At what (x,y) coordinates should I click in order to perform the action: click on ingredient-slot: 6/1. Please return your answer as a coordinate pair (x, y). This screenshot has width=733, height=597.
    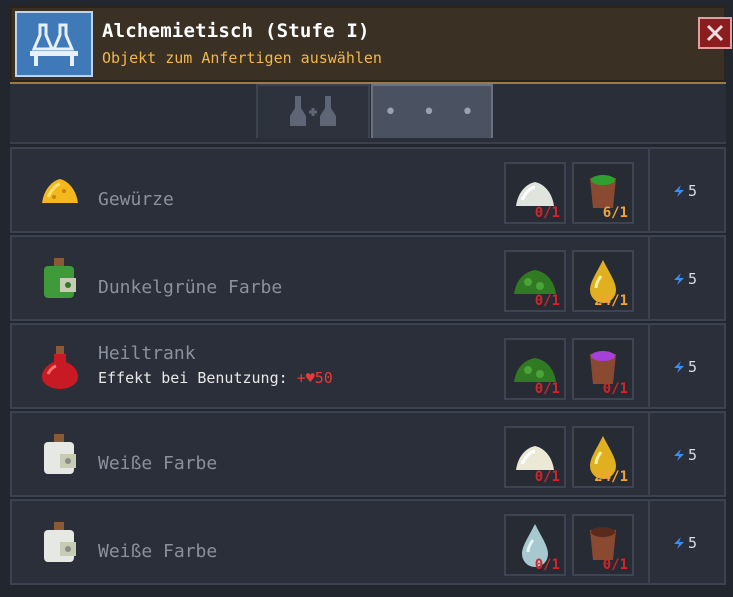
    Looking at the image, I should click on (603, 193).